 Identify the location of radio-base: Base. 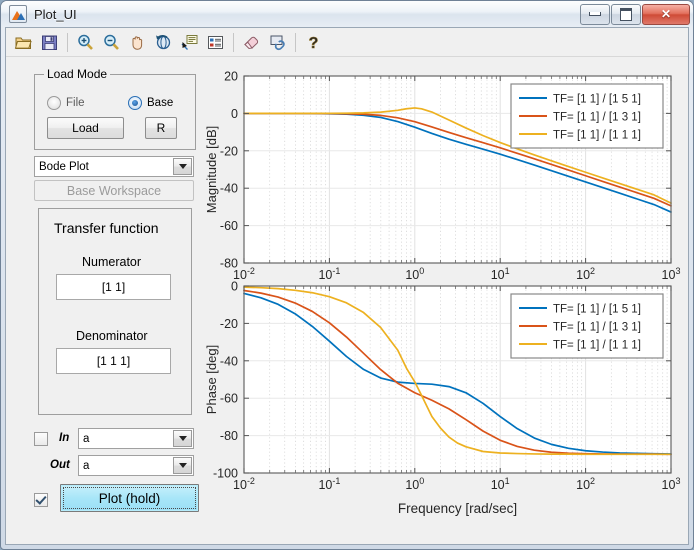
(150, 103).